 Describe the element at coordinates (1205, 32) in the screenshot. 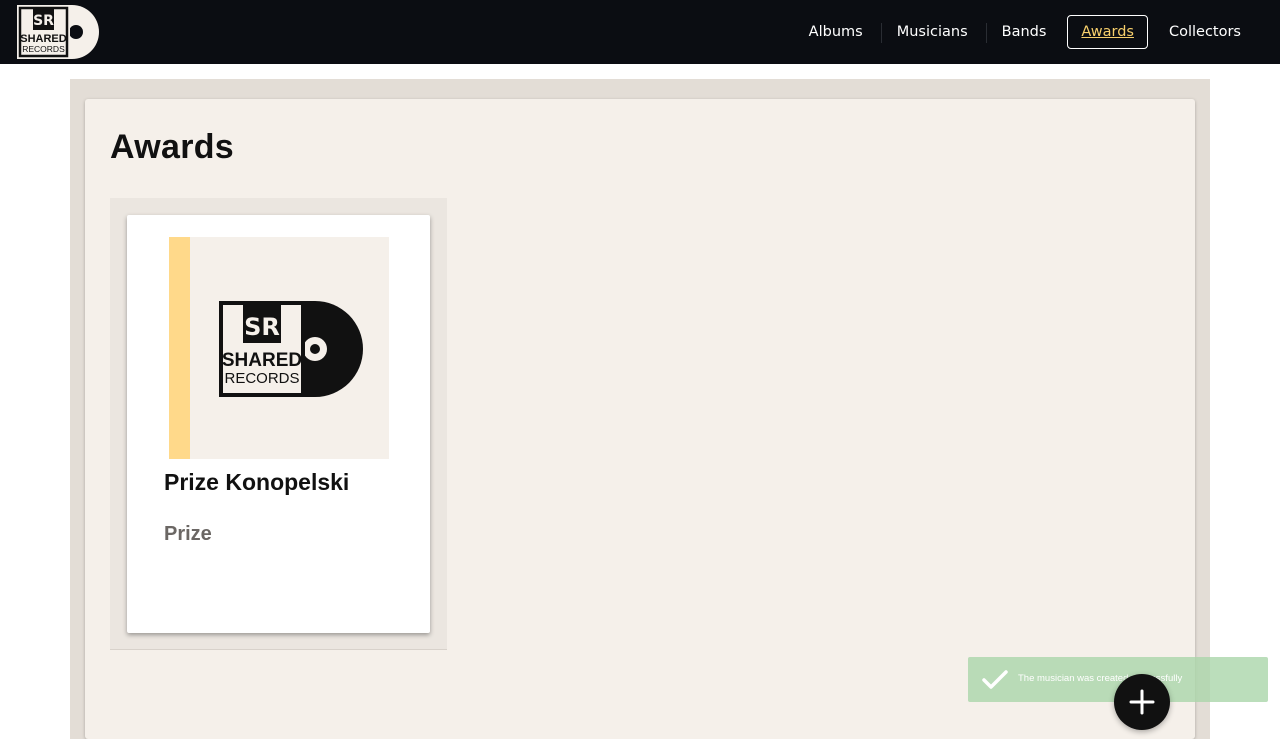

I see `nav-collectors: Collectors` at that location.